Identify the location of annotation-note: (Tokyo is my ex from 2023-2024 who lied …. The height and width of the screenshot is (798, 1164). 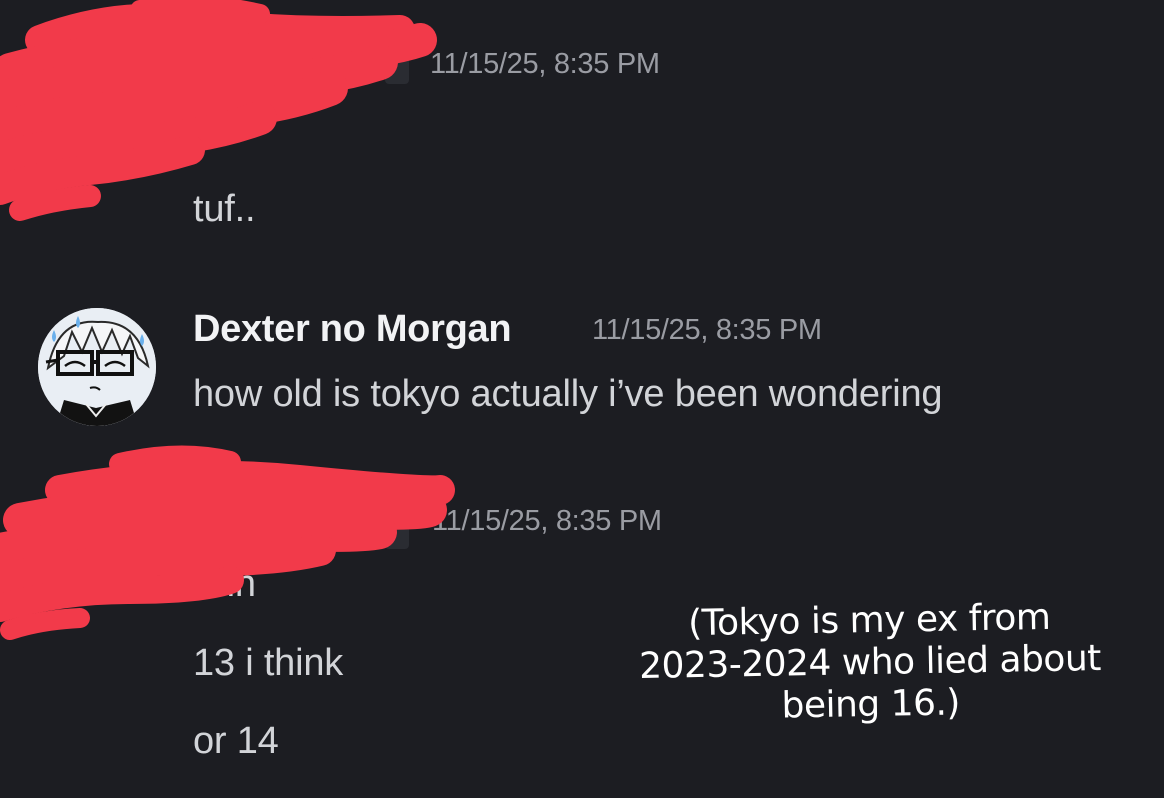
(870, 662).